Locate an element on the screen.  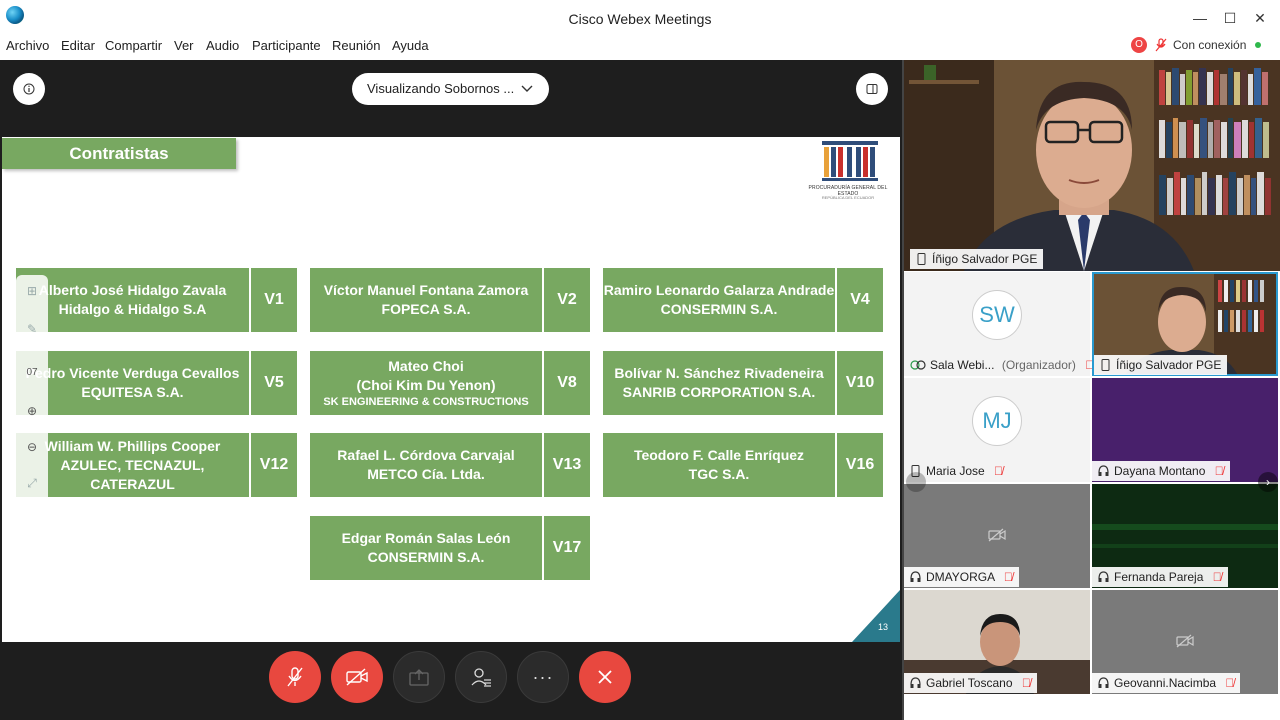
contractor-name: William W. Phillips Cooper is located at coordinates (132, 445).